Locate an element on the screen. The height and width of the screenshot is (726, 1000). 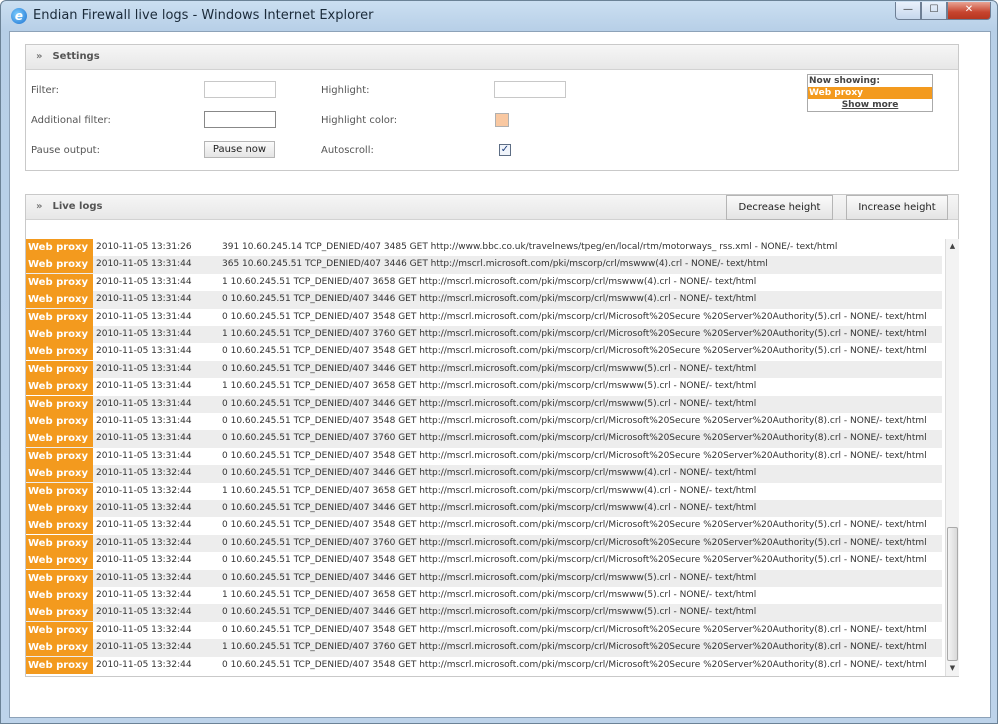
settings-header: » Settings is located at coordinates (492, 57).